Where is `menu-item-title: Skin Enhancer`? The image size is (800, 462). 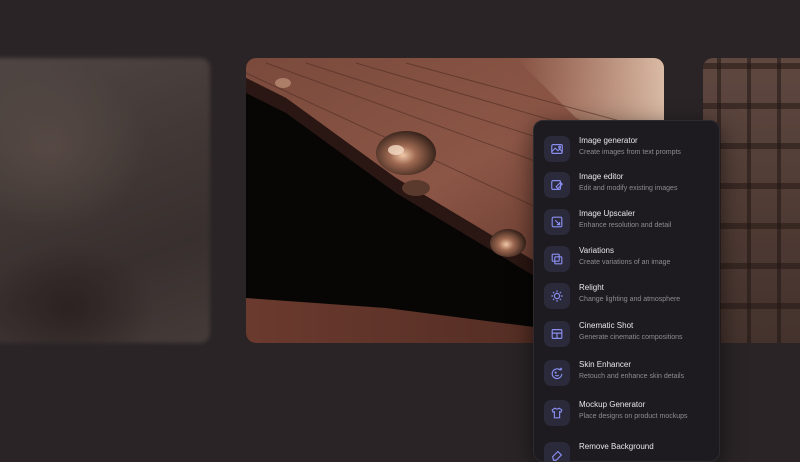 menu-item-title: Skin Enhancer is located at coordinates (605, 364).